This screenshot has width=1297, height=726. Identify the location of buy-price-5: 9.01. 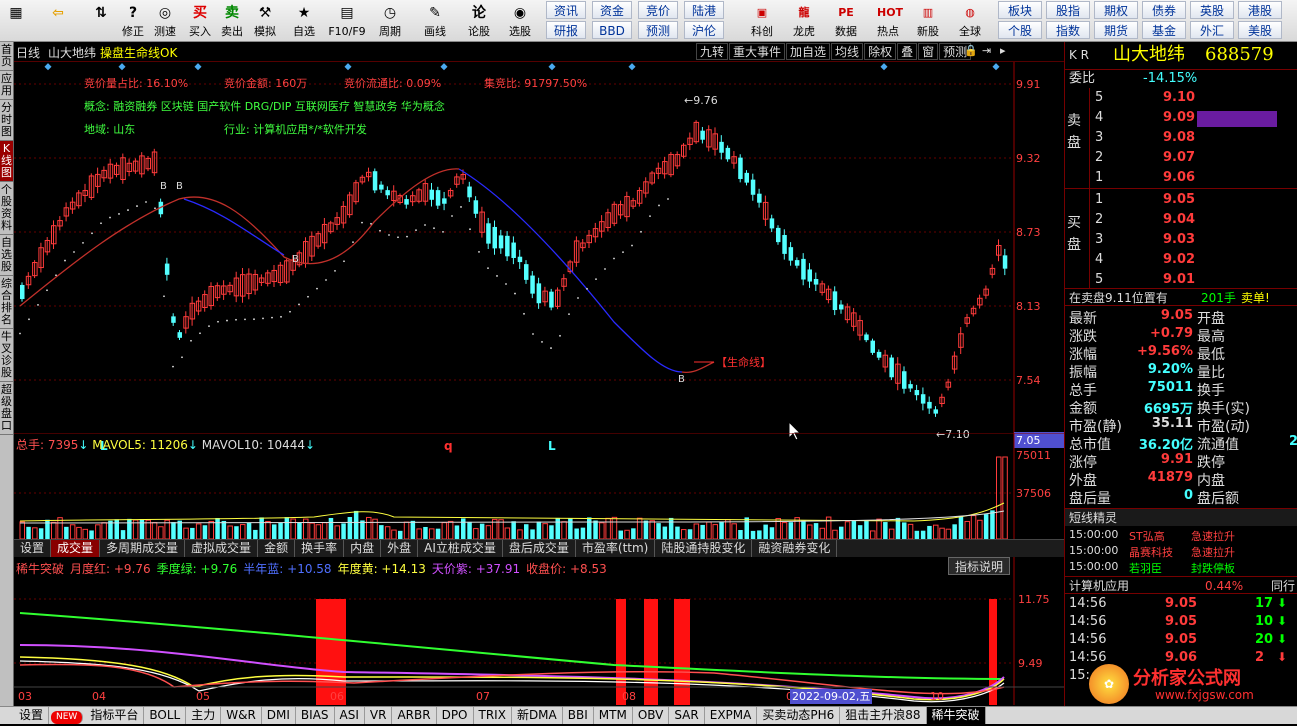
(1179, 279).